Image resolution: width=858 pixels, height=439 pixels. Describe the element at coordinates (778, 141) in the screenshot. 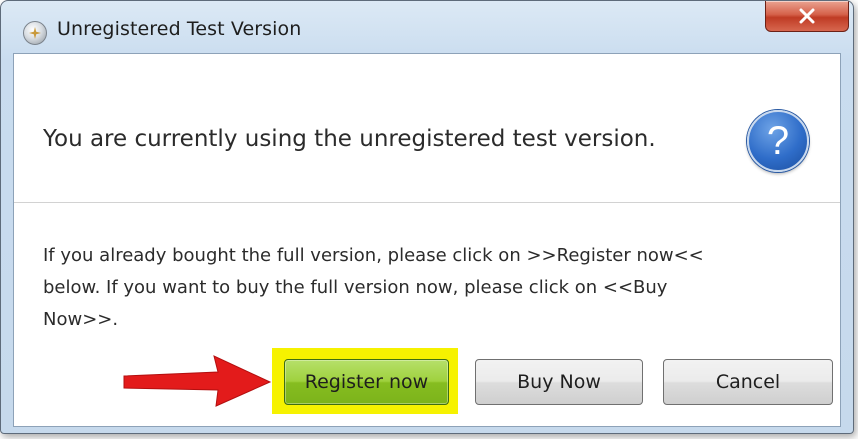

I see `question-icon: ?` at that location.